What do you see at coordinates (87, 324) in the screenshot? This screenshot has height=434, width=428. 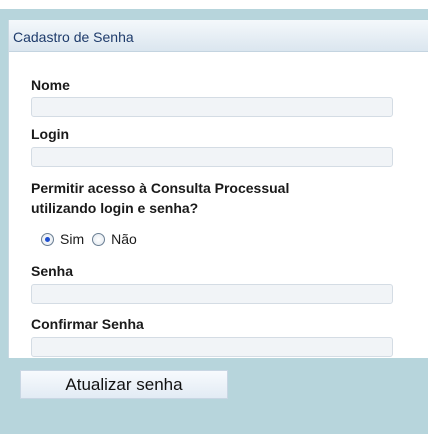 I see `confirm-password-label: Confirmar Senha` at bounding box center [87, 324].